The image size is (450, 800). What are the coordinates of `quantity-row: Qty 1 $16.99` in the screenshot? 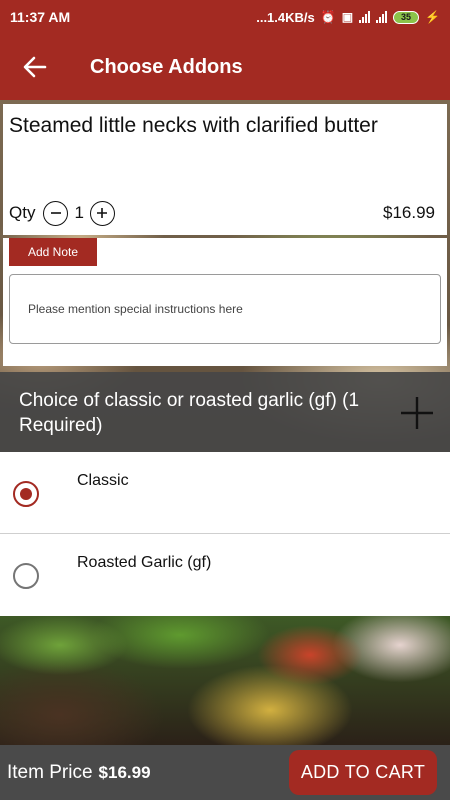 It's located at (222, 213).